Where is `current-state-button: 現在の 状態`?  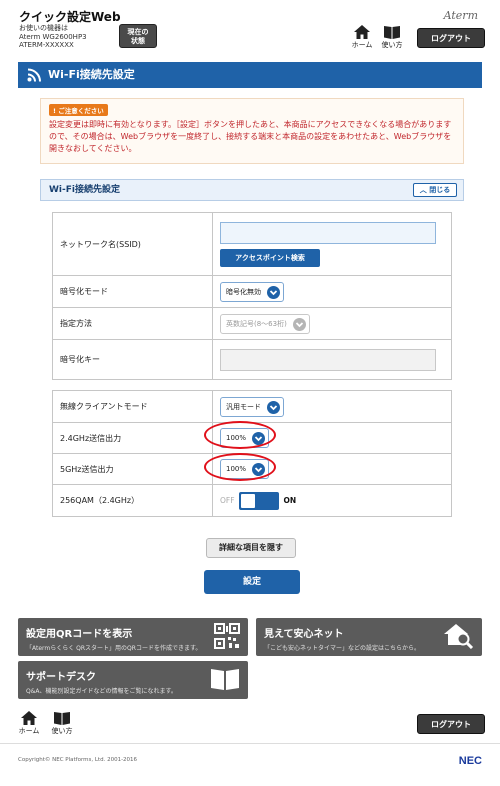 current-state-button: 現在の 状態 is located at coordinates (138, 36).